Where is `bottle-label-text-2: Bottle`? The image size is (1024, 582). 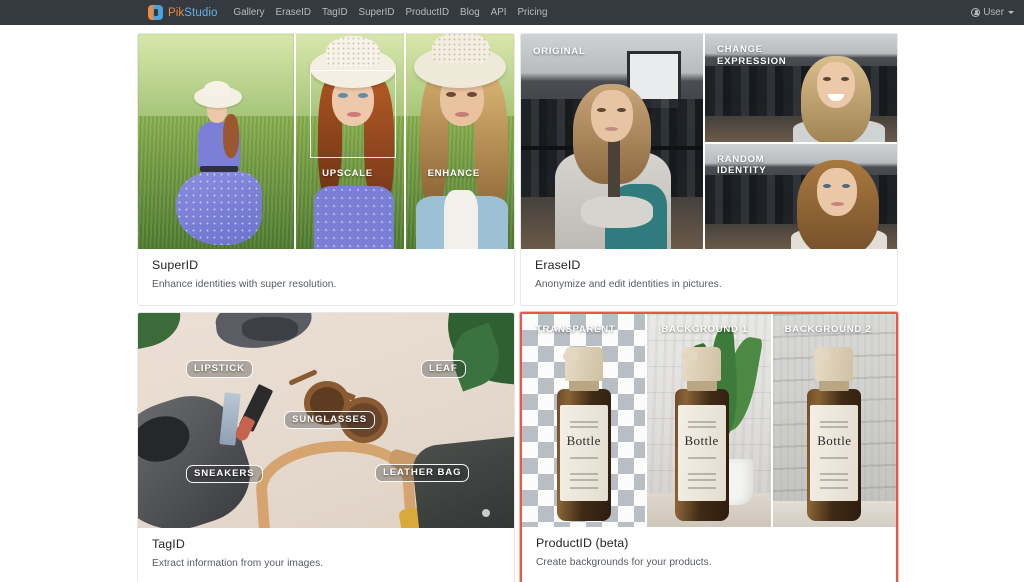 bottle-label-text-2: Bottle is located at coordinates (701, 440).